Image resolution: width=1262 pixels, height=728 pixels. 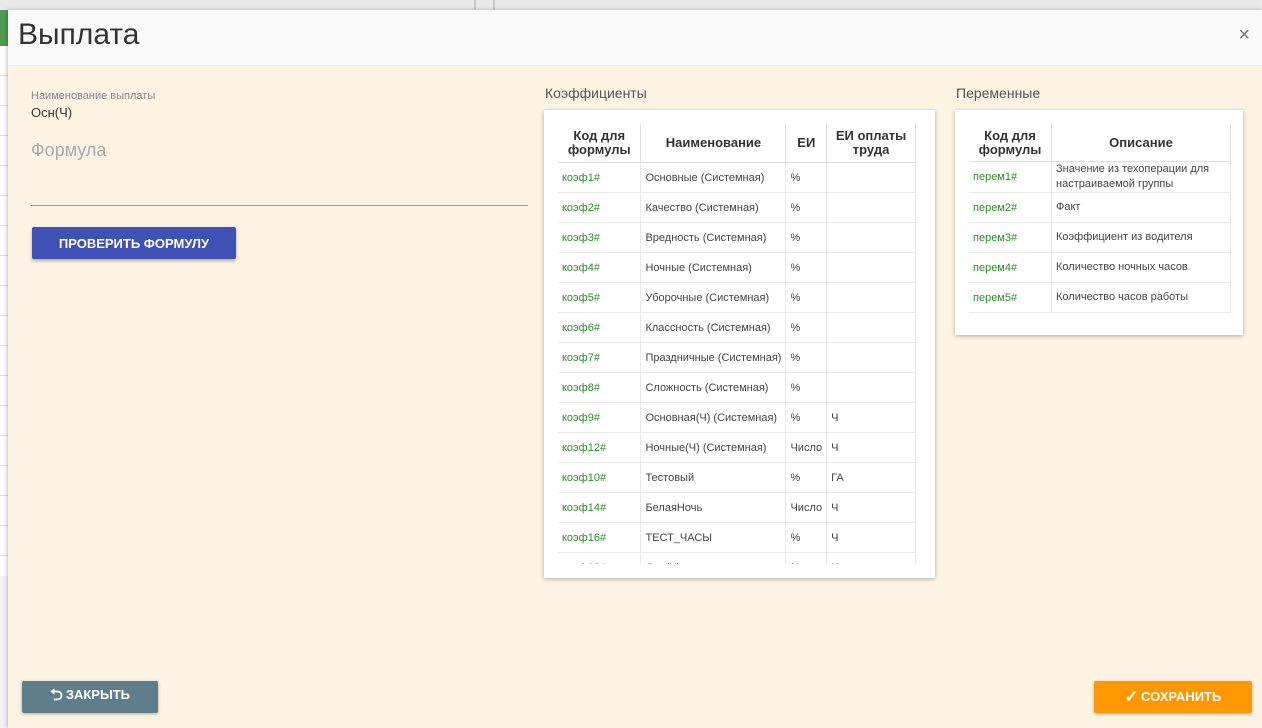 I want to click on formula-code-cell: коэф8#, so click(x=600, y=387).